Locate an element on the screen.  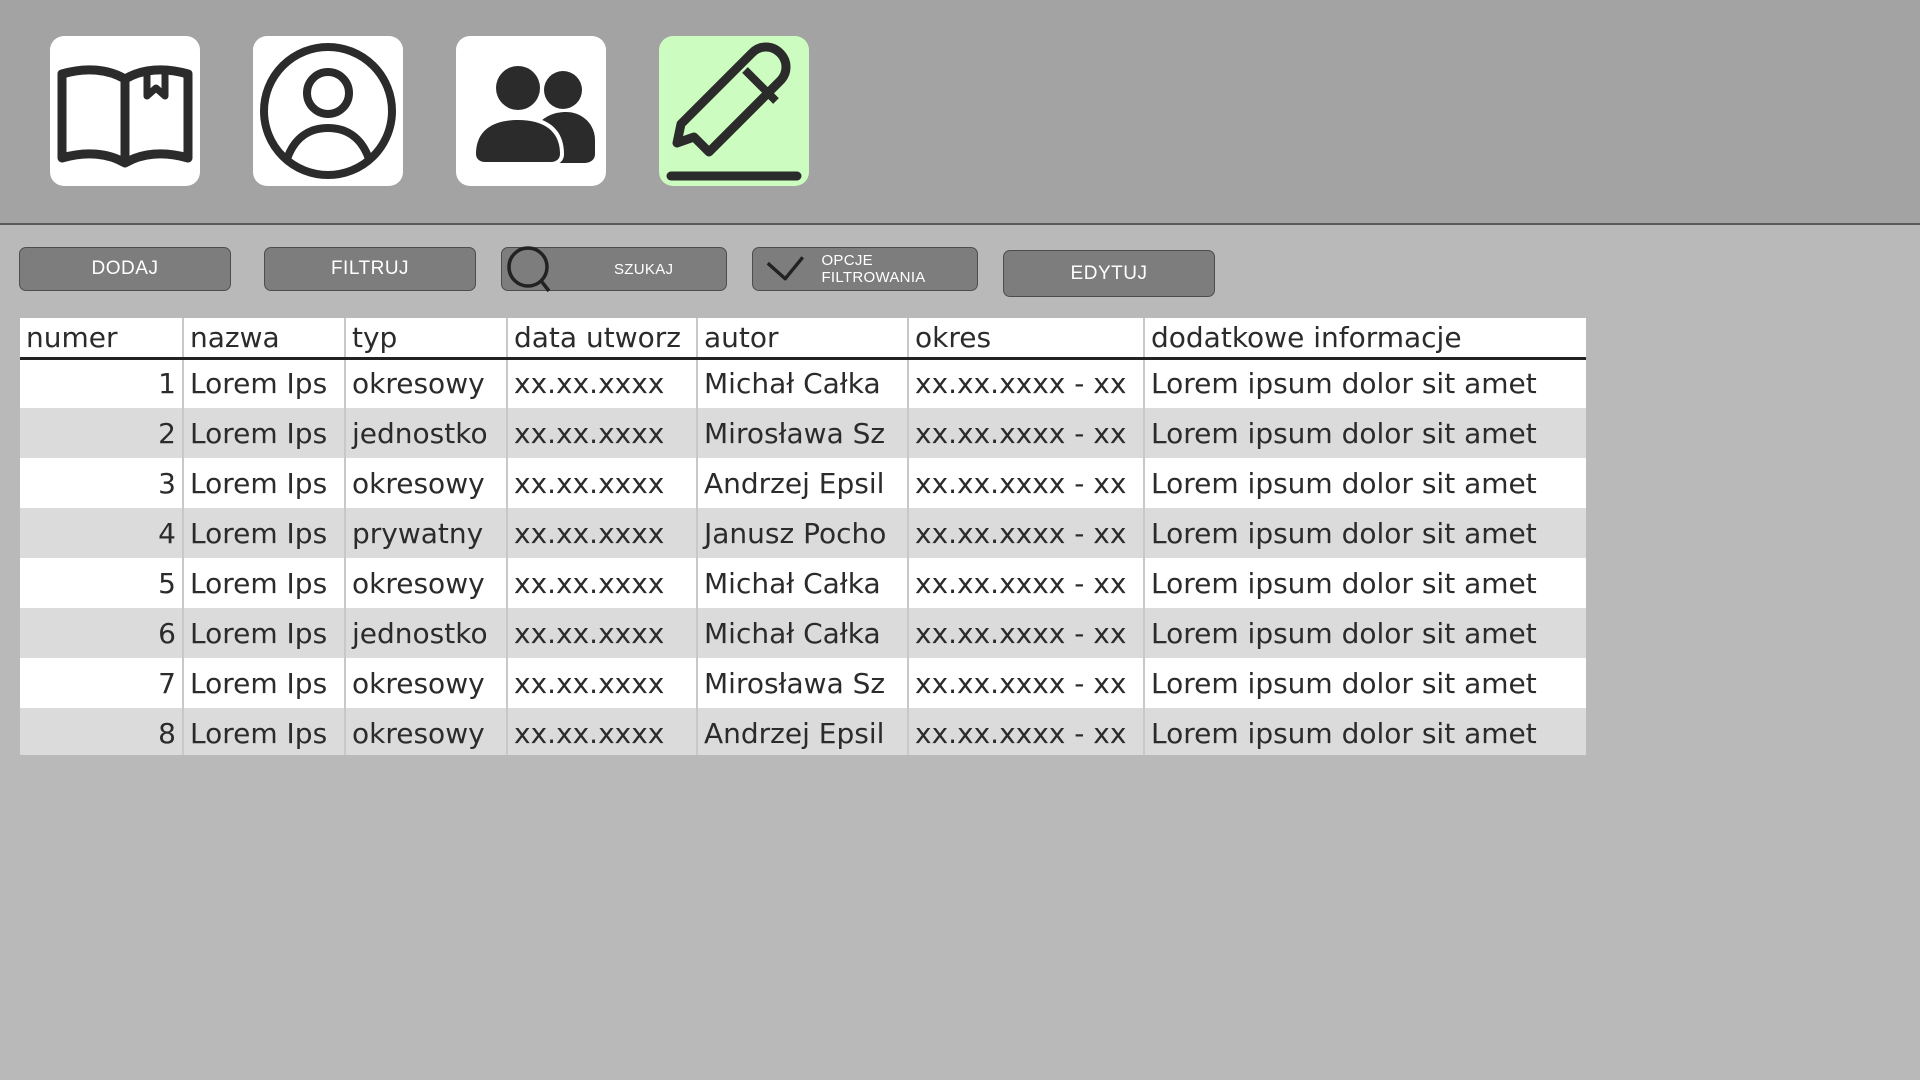
column-header-autor: autor is located at coordinates (802, 339).